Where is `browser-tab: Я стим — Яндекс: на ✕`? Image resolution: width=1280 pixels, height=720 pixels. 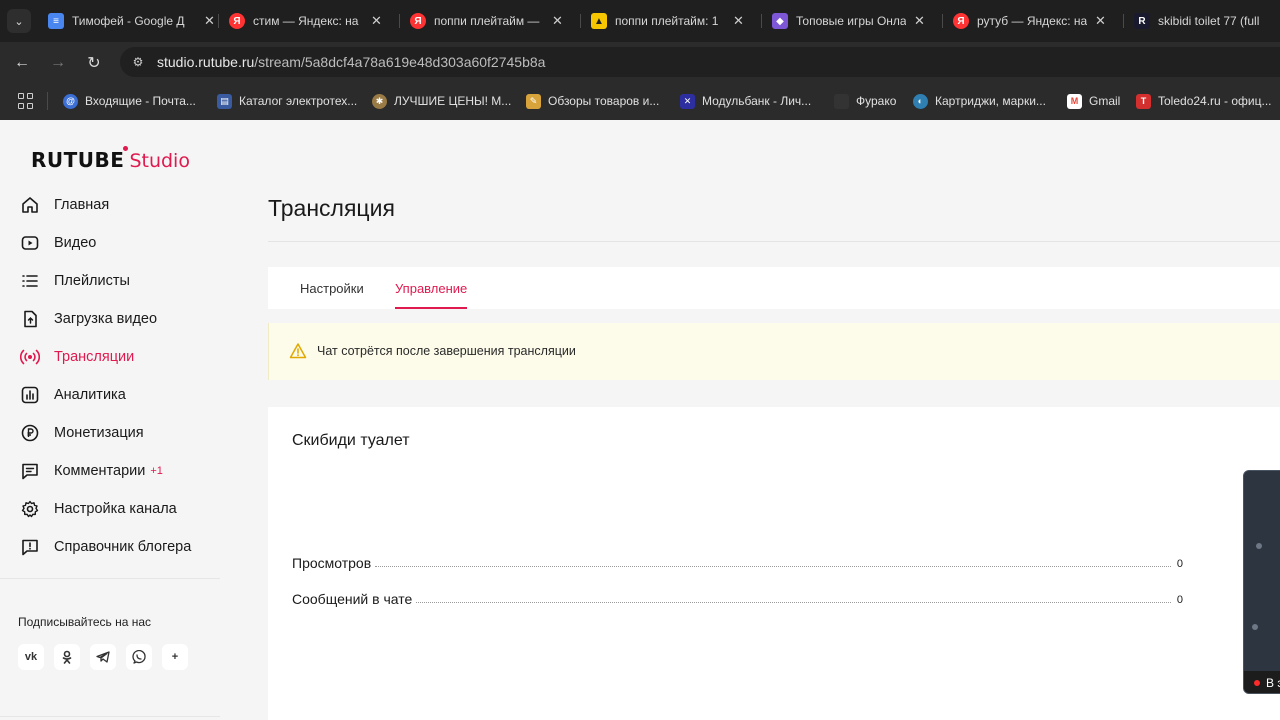 browser-tab: Я стим — Яндекс: на ✕ is located at coordinates (314, 21).